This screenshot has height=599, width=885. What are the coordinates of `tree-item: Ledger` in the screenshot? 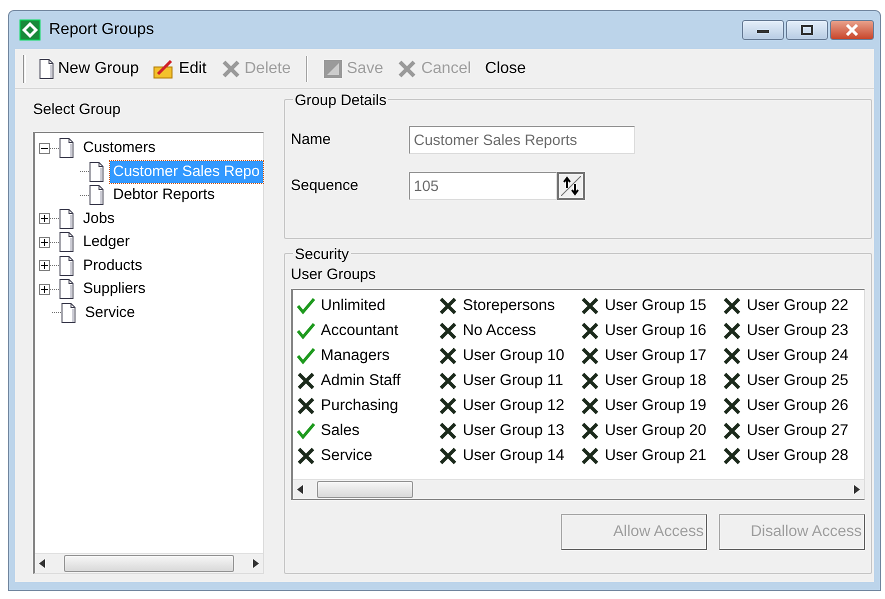 It's located at (106, 242).